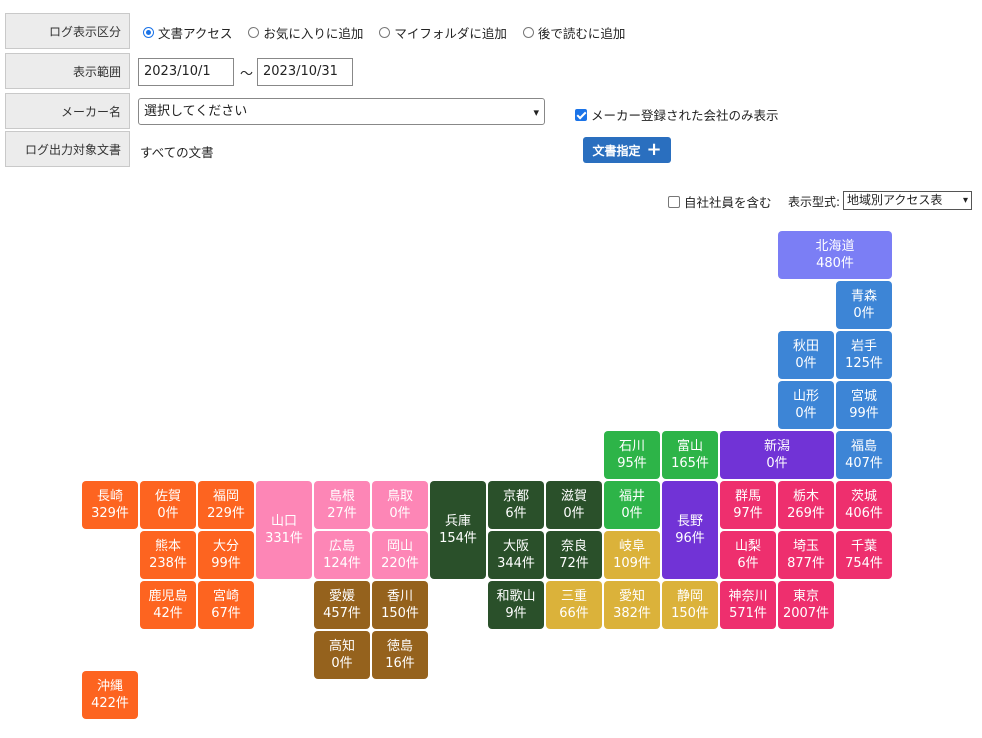 The height and width of the screenshot is (738, 982). What do you see at coordinates (689, 521) in the screenshot?
I see `prefecture-name: 長野` at bounding box center [689, 521].